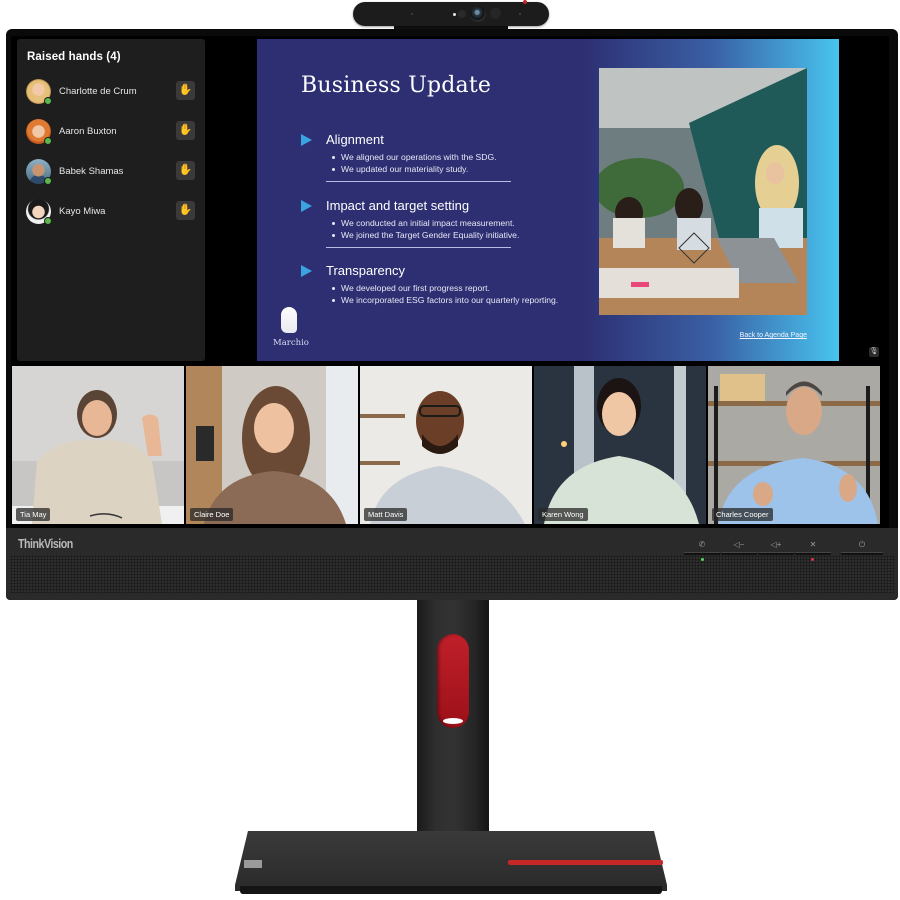 The width and height of the screenshot is (900, 900). Describe the element at coordinates (742, 514) in the screenshot. I see `participant-name-label: Charles Cooper` at that location.